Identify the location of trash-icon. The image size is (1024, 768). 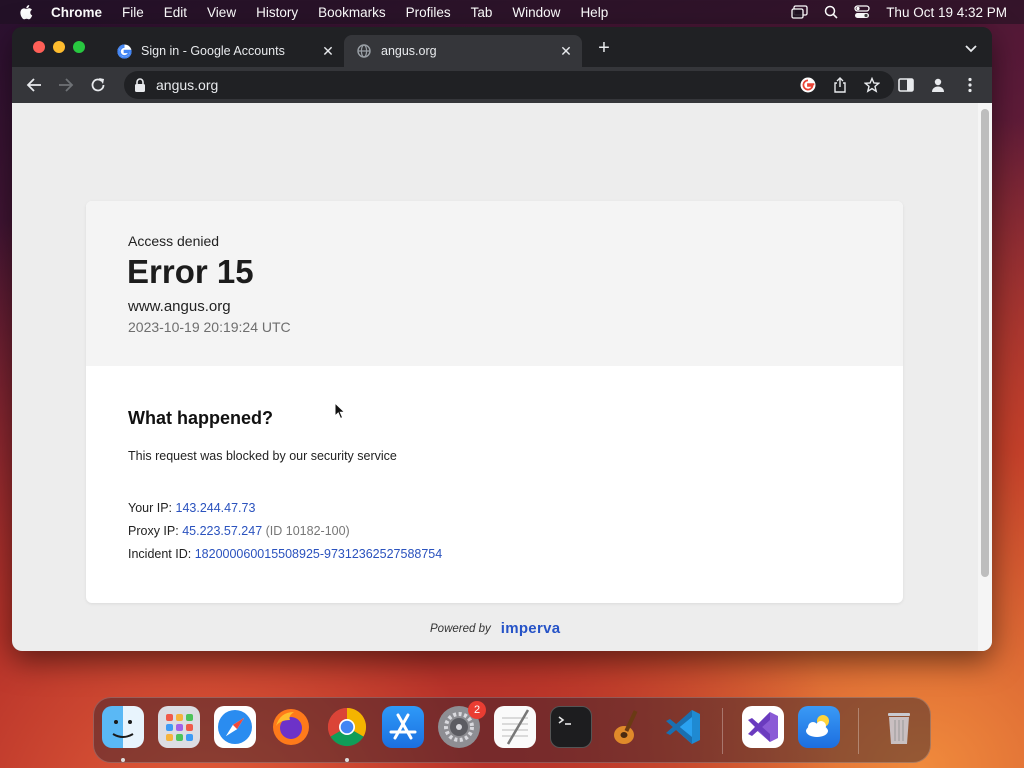
(899, 727).